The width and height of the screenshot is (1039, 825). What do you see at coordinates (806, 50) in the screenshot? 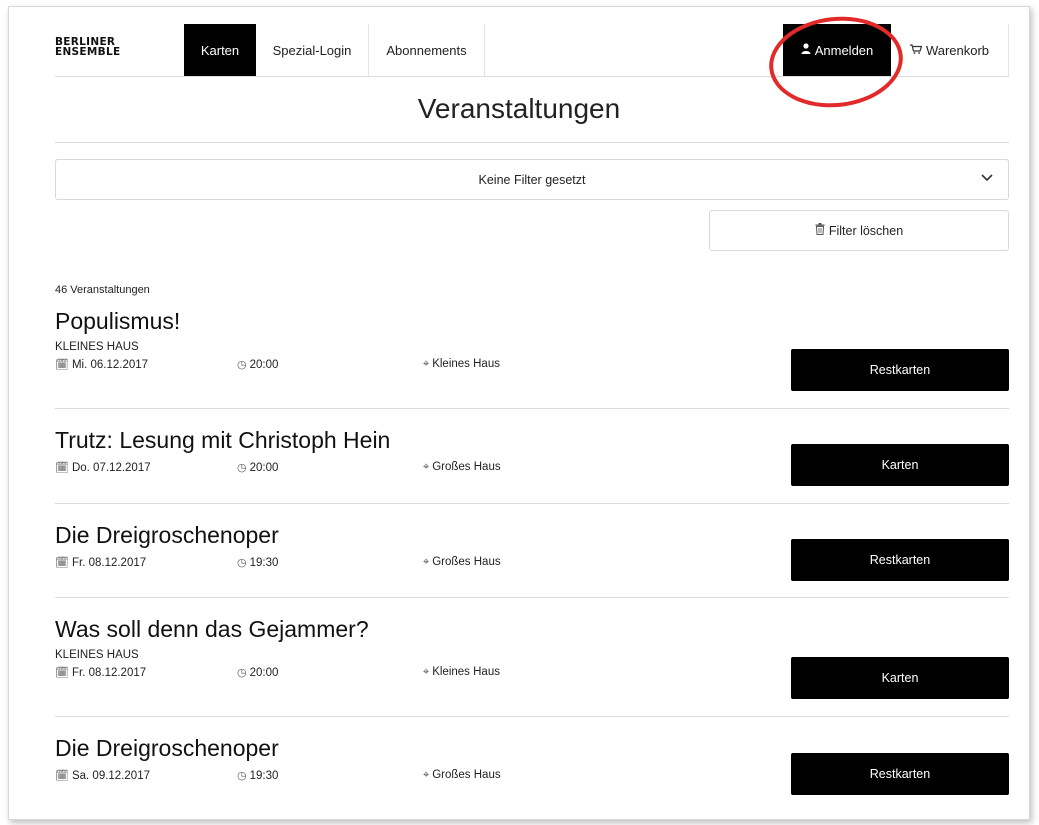
I see `user-icon` at bounding box center [806, 50].